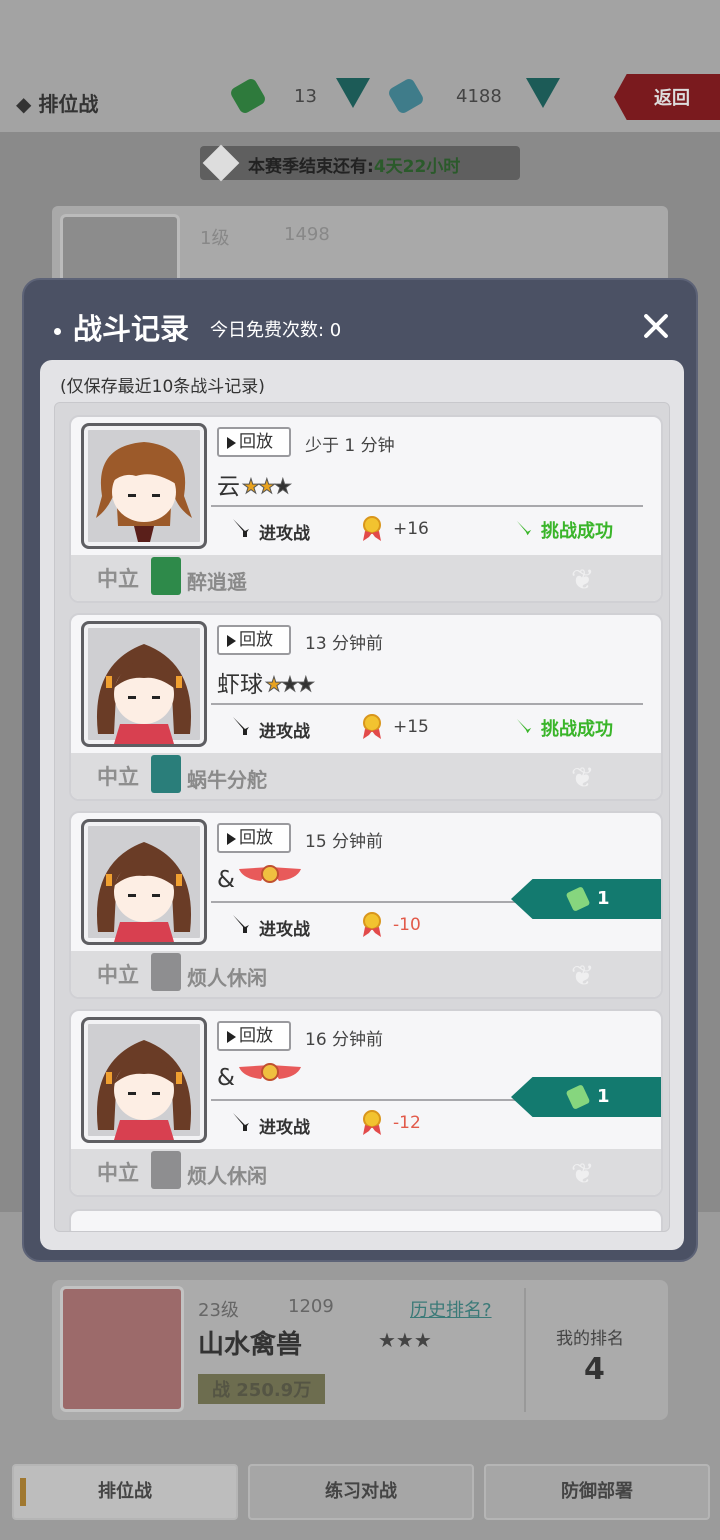 The image size is (720, 1540). I want to click on score-change: +16, so click(411, 529).